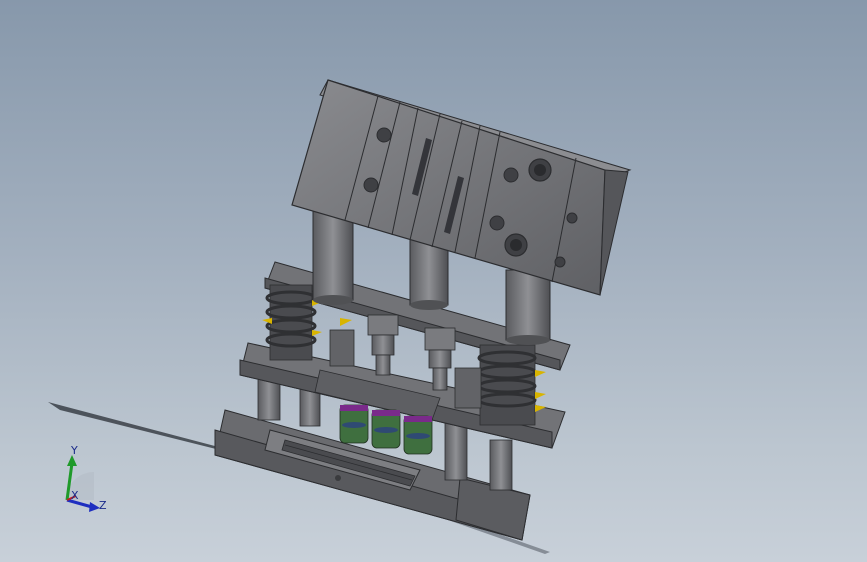  I want to click on y-axis-label: Y, so click(74, 450).